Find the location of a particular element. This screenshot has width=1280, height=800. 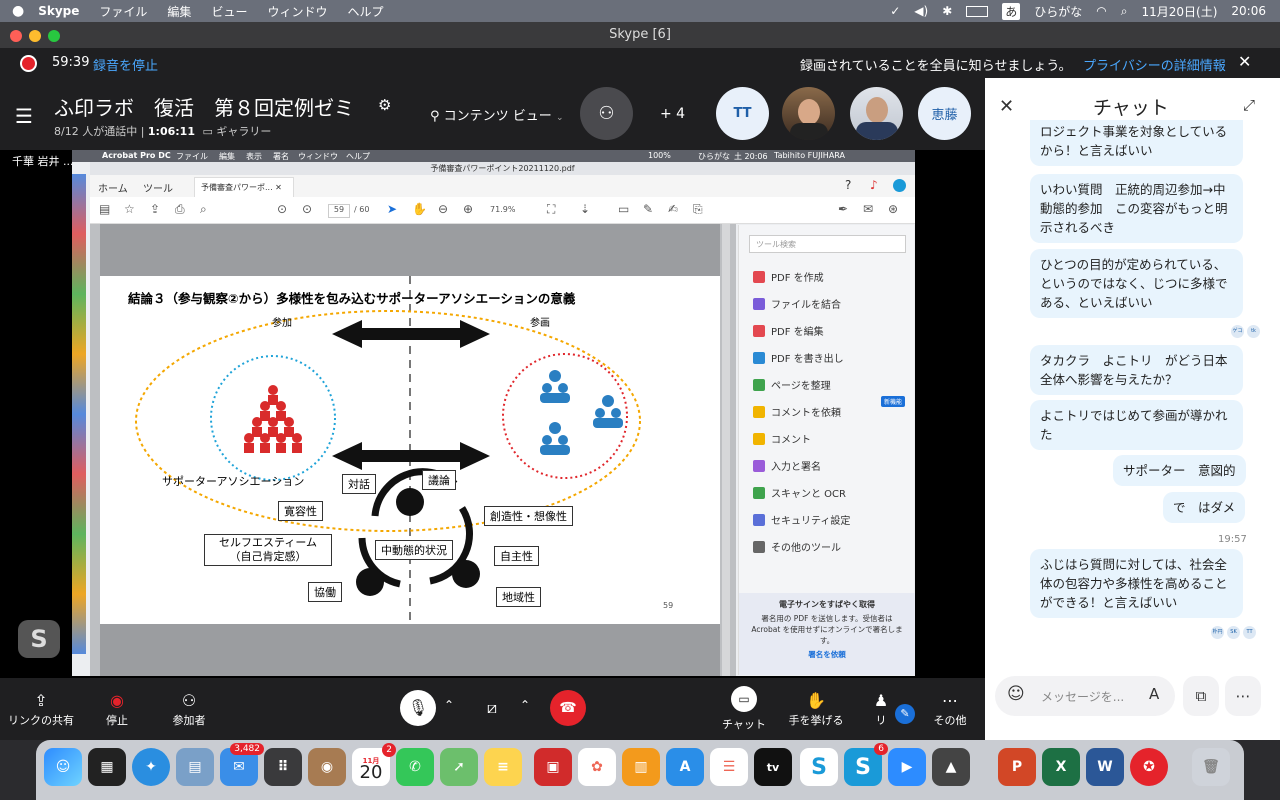

skype-beta-icon: S6 is located at coordinates (866, 764).